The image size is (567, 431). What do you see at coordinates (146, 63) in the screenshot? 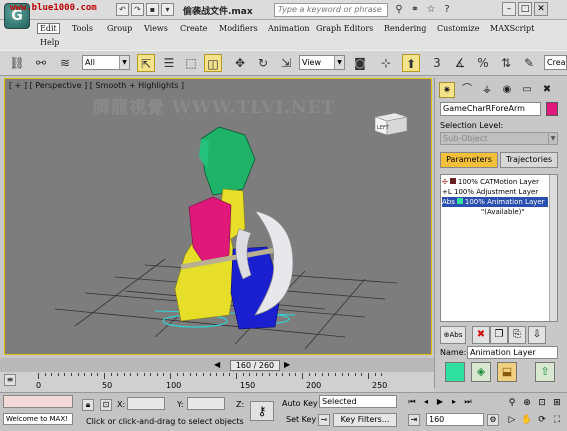
I see `select-object-icon: ⇱` at bounding box center [146, 63].